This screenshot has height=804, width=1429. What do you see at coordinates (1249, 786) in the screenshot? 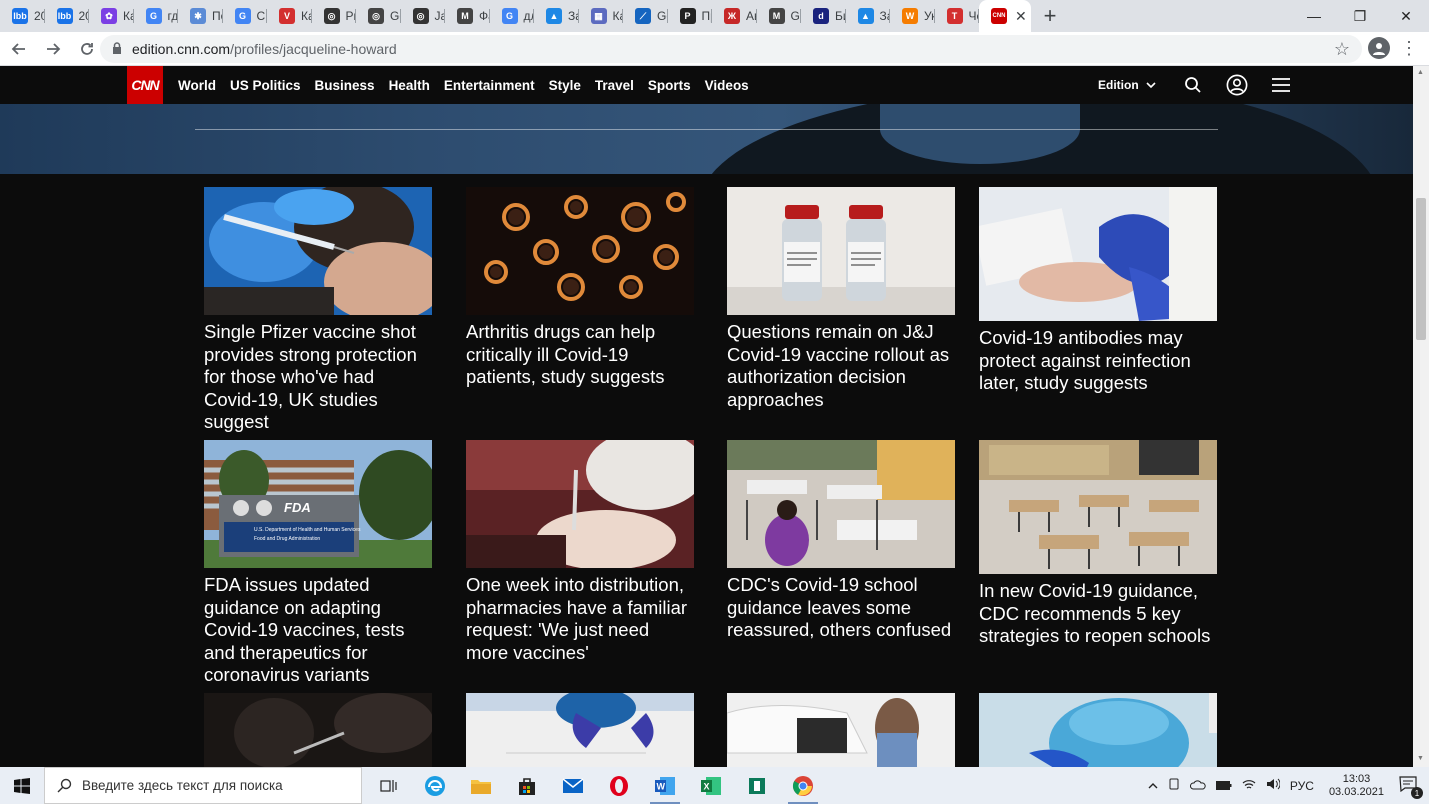
I see `wifi-icon` at bounding box center [1249, 786].